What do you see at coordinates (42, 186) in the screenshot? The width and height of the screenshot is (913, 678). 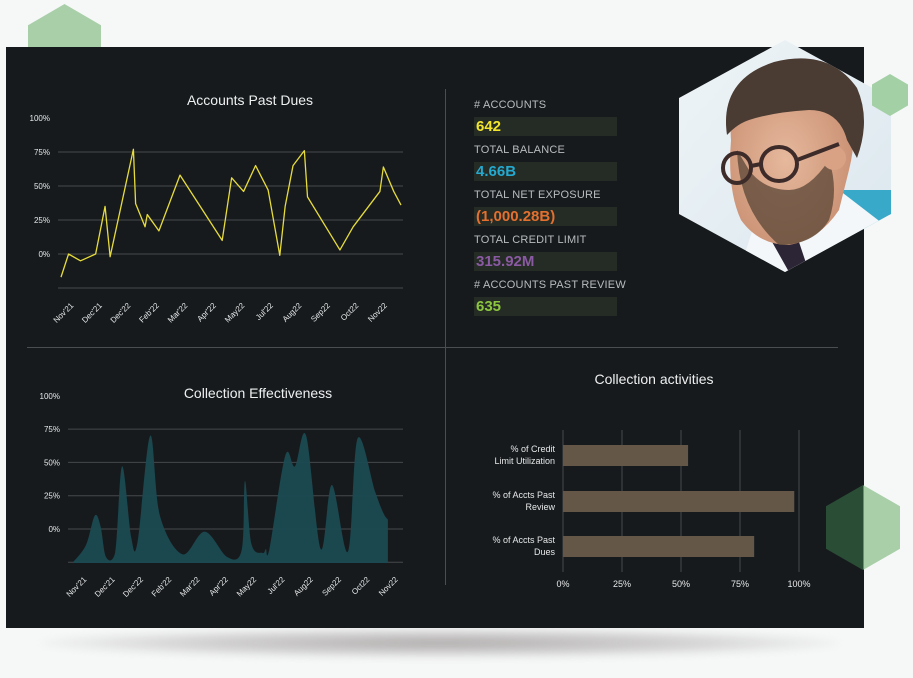 I see `y-tick-label: 50%` at bounding box center [42, 186].